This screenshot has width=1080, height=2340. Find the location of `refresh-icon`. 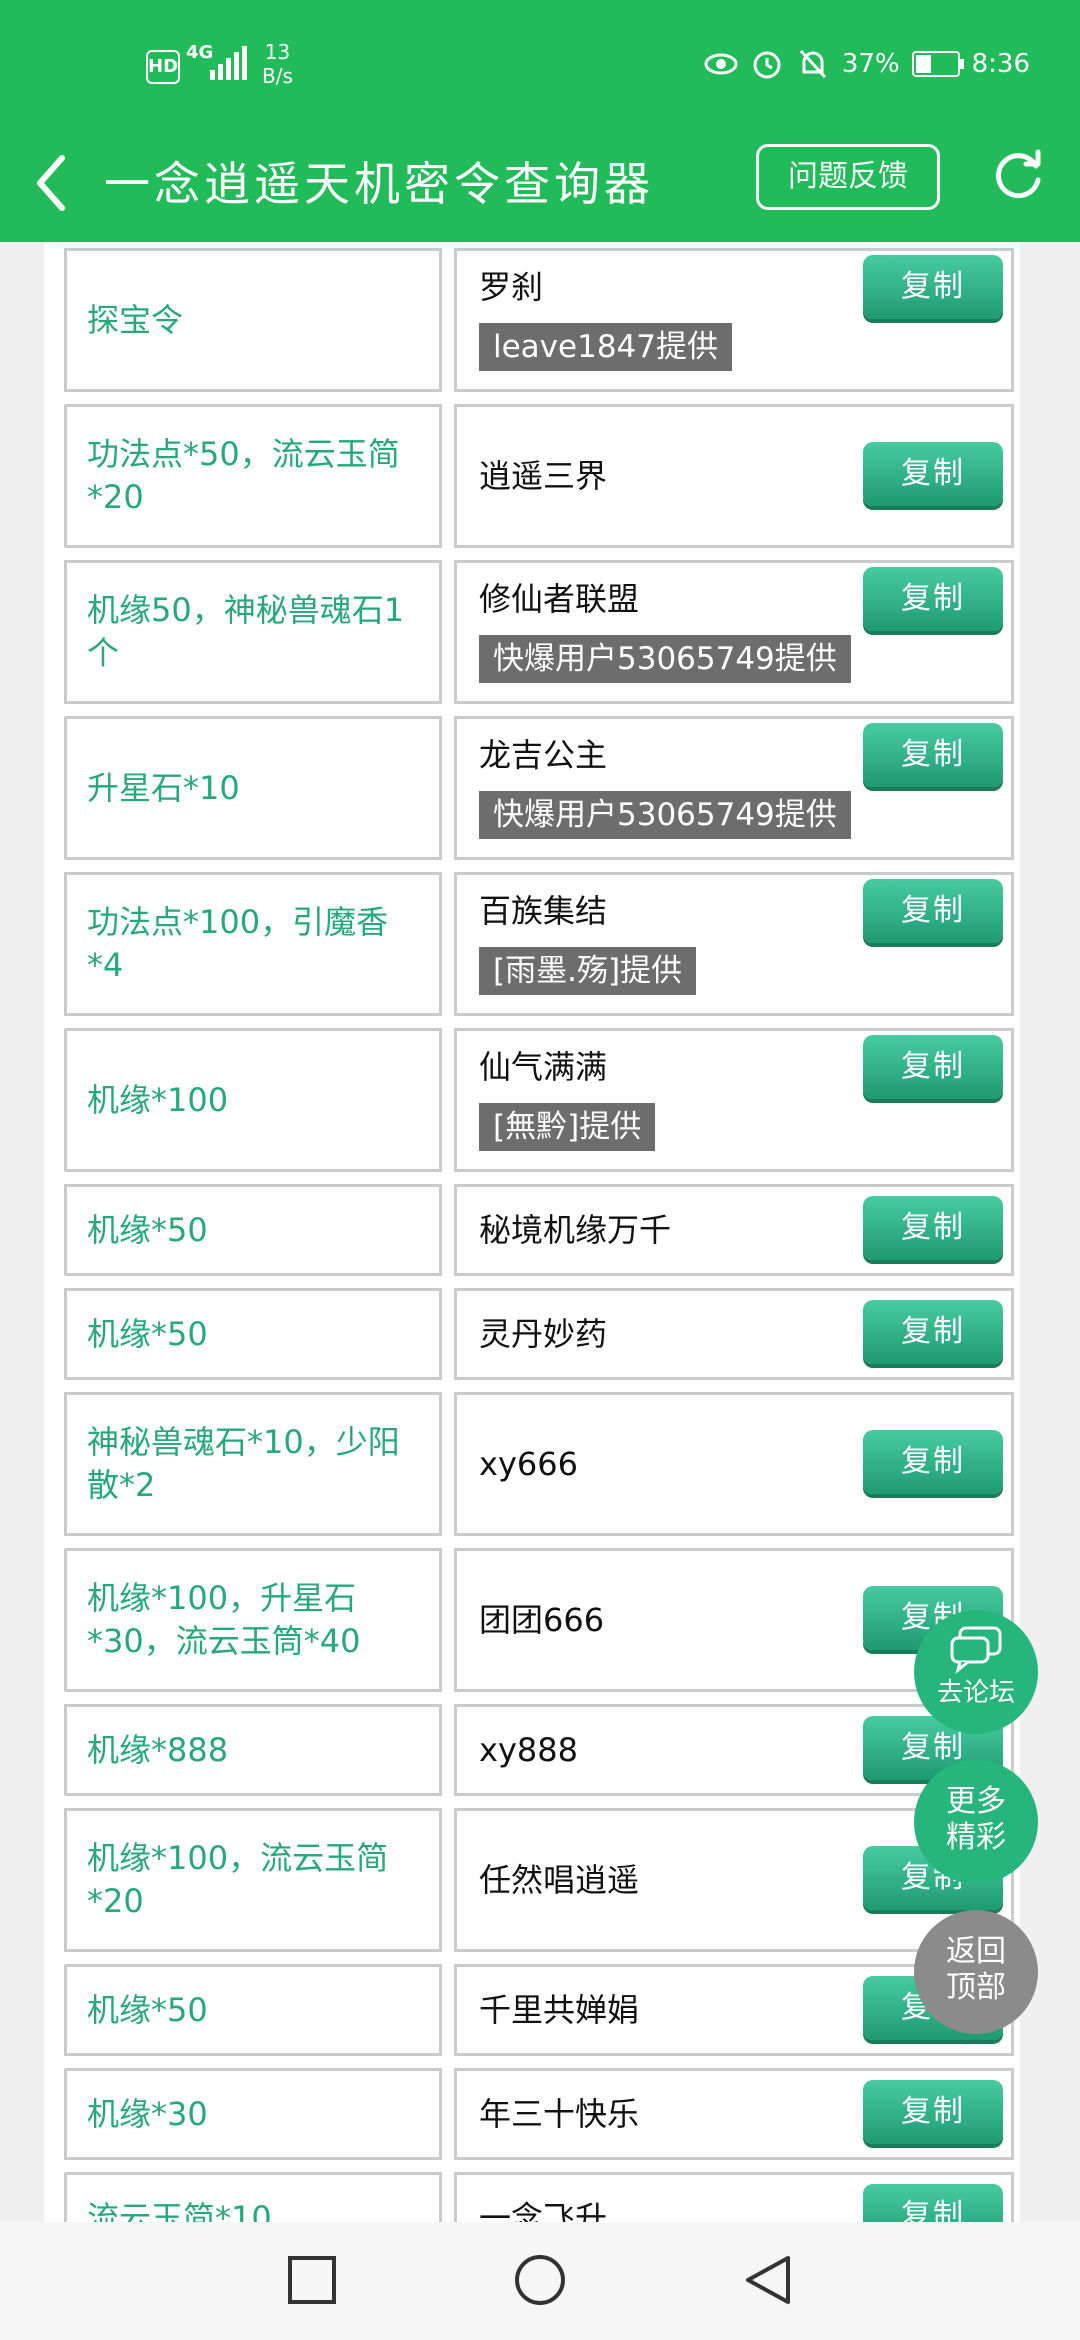

refresh-icon is located at coordinates (1018, 176).